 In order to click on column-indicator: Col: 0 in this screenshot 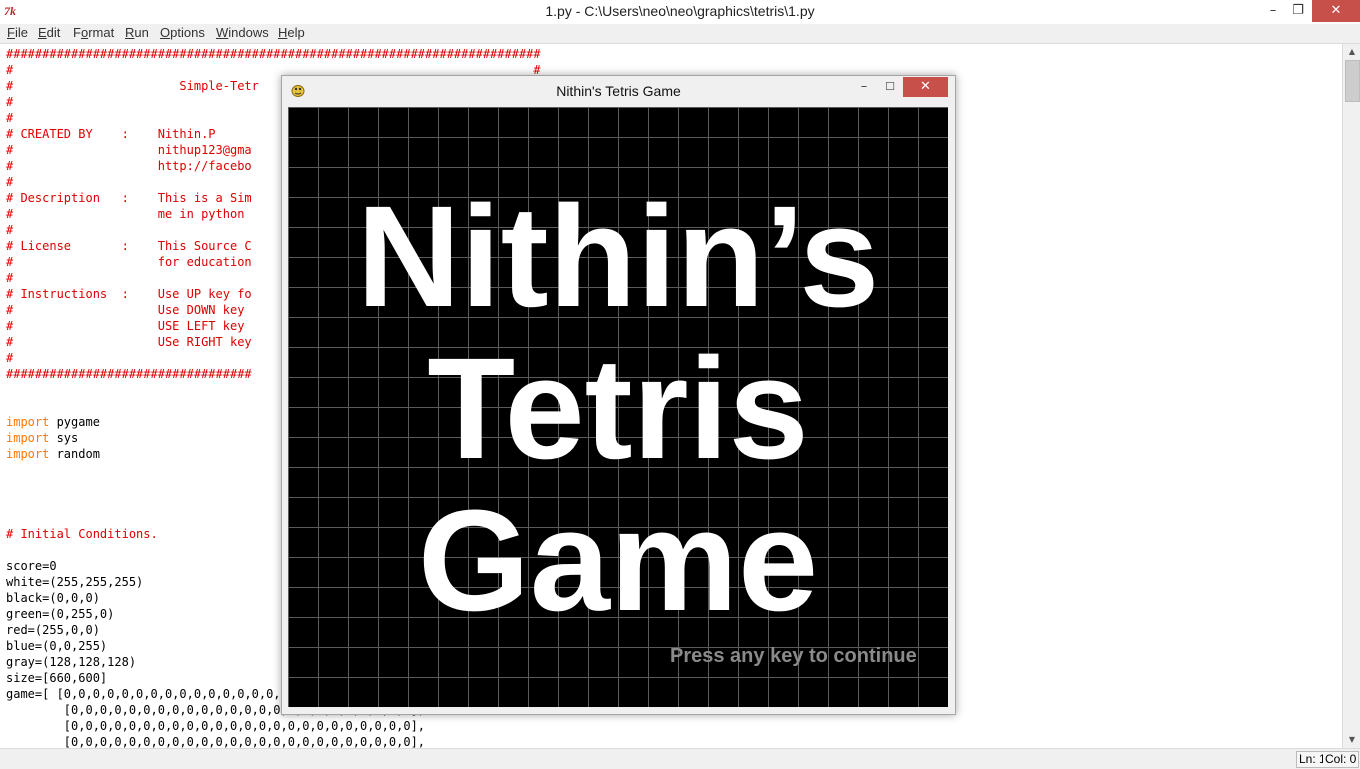, I will do `click(1341, 759)`.